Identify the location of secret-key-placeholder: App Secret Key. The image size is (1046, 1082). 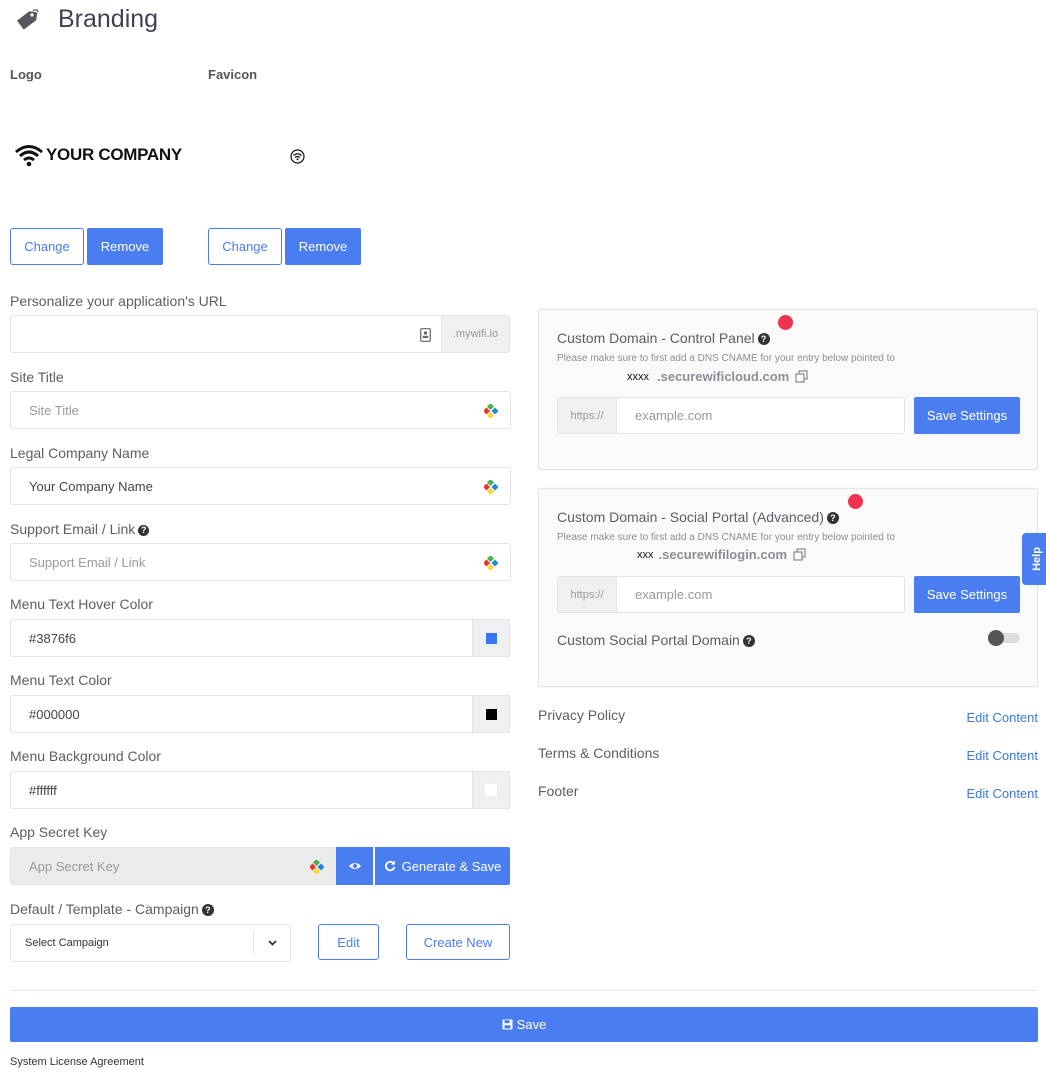
(74, 866).